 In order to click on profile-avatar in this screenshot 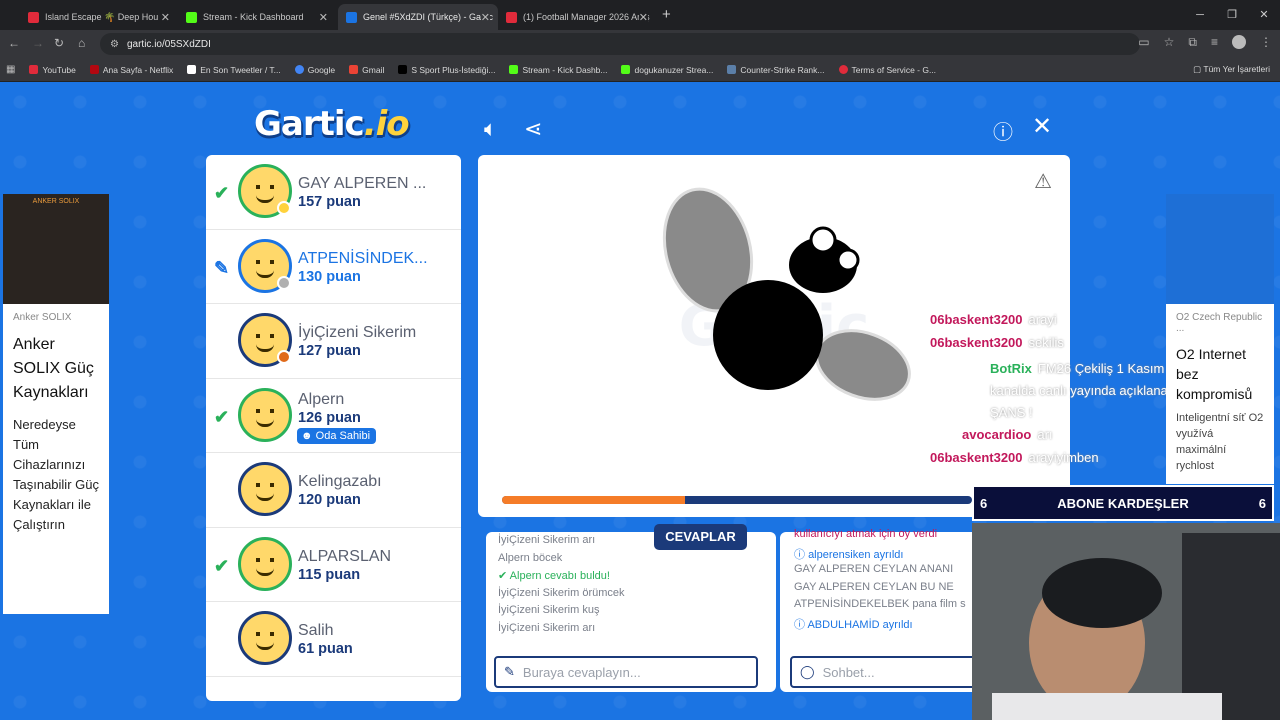, I will do `click(1239, 42)`.